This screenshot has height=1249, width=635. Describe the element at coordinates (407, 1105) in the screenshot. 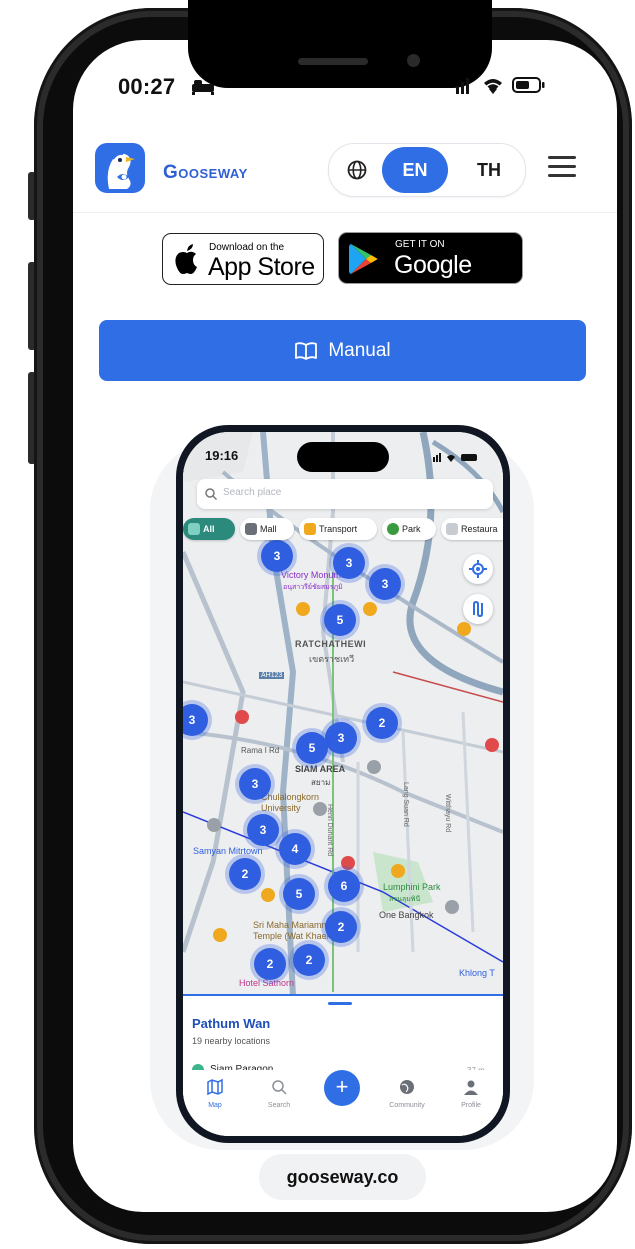

I see `tab-community-label: Community` at that location.